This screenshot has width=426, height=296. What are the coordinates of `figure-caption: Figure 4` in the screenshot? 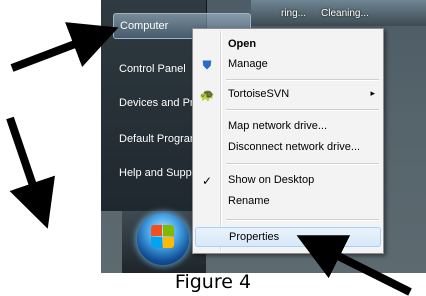 It's located at (213, 282).